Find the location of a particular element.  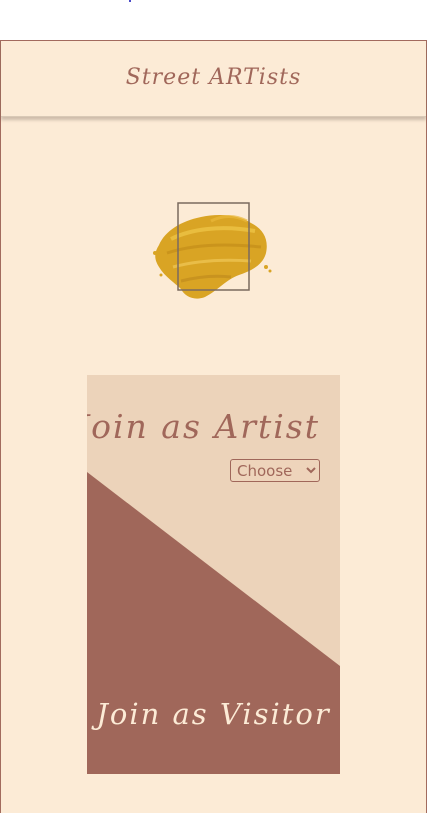

join-as-artist-title: Join as Artist is located at coordinates (203, 426).